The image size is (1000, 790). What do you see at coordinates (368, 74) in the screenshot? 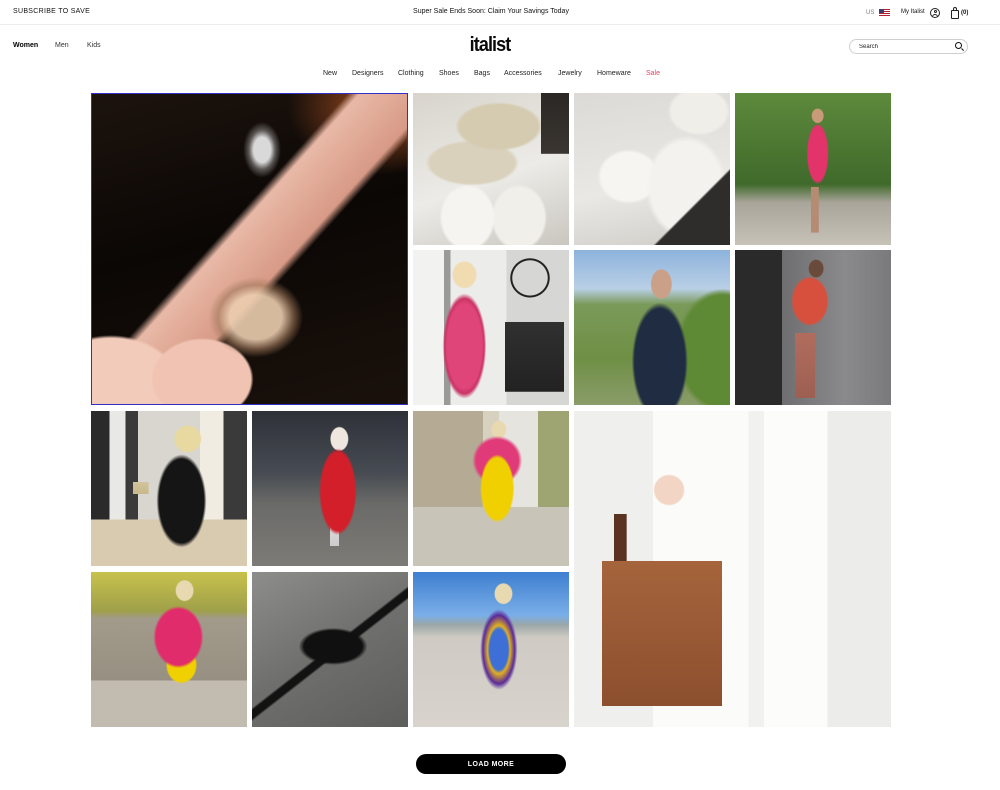
I see `nav-item-designers: Designers` at bounding box center [368, 74].